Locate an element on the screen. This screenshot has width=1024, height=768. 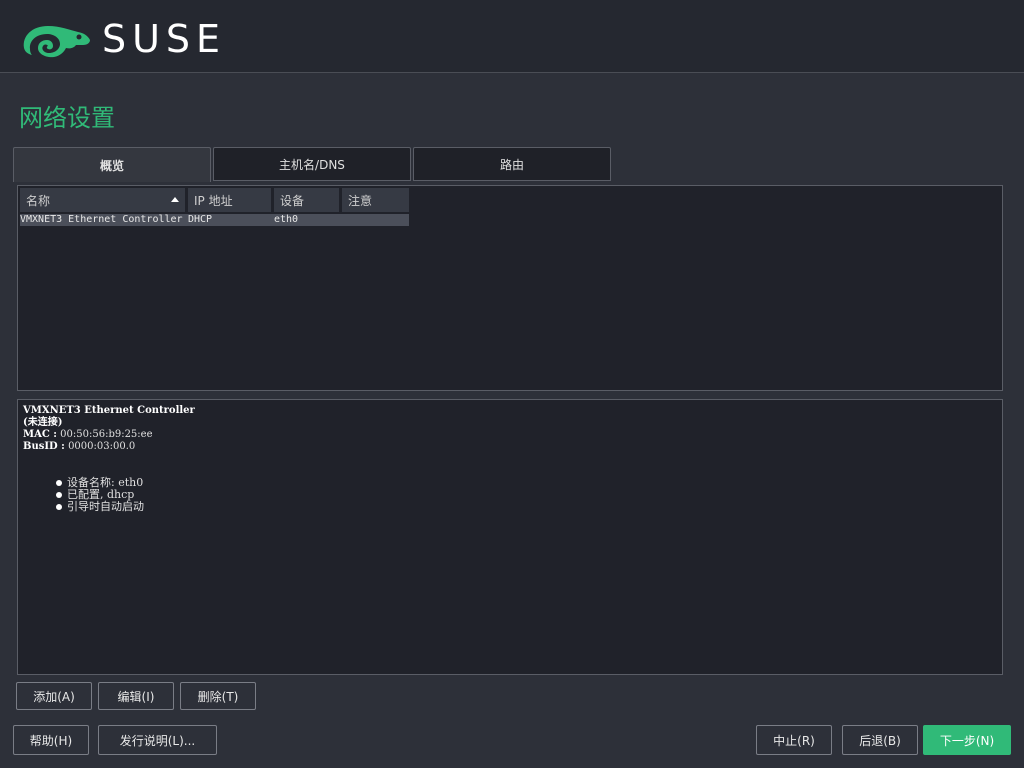
table-row: VMXNET3 Ethernet Controller DHCP eth0 is located at coordinates (214, 220).